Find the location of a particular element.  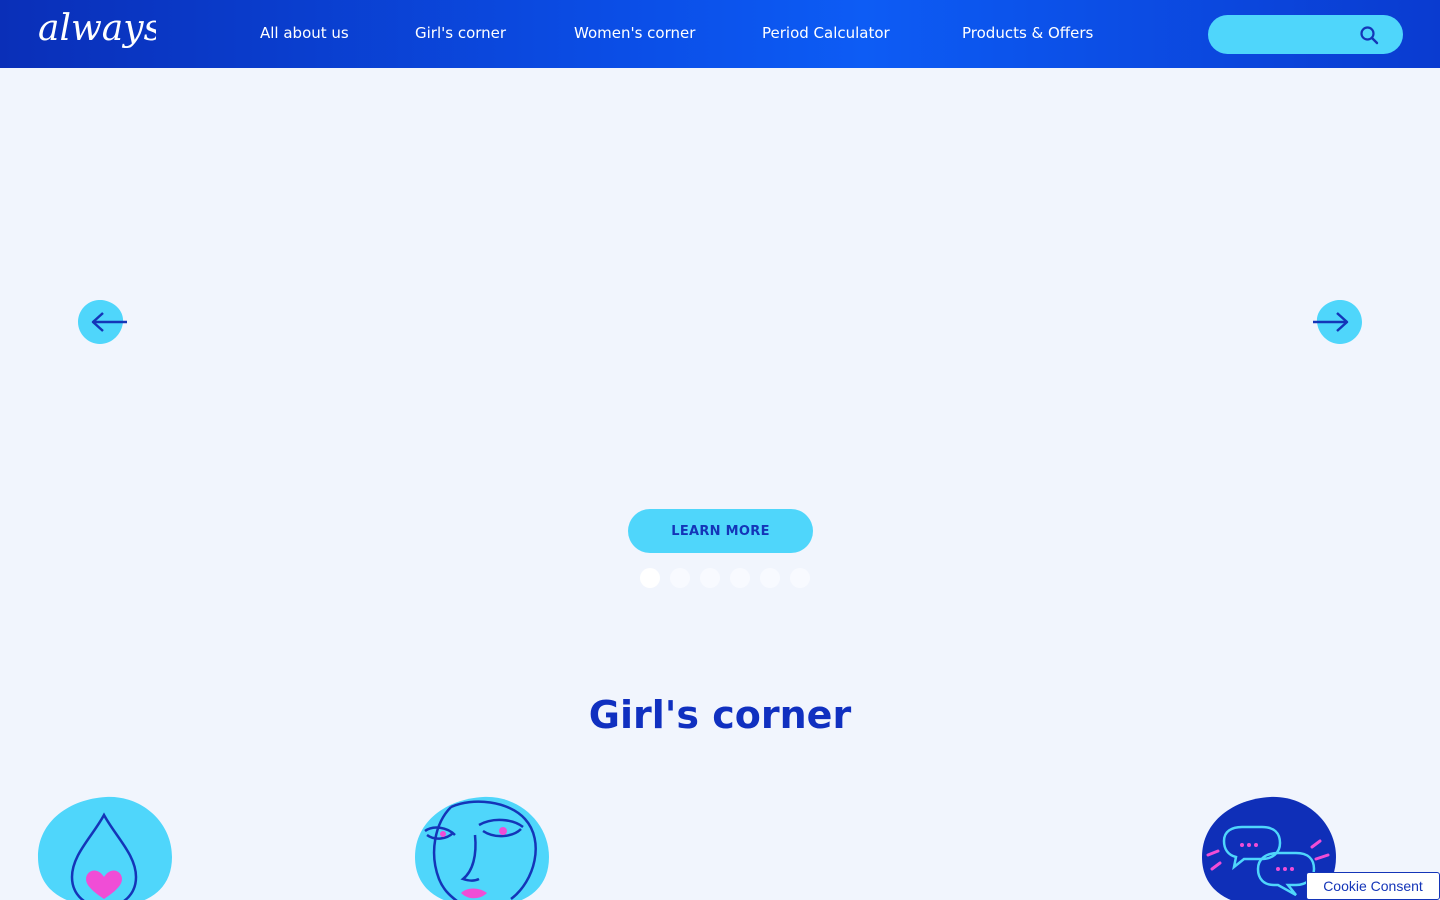

drop-heart-icon is located at coordinates (106, 847).